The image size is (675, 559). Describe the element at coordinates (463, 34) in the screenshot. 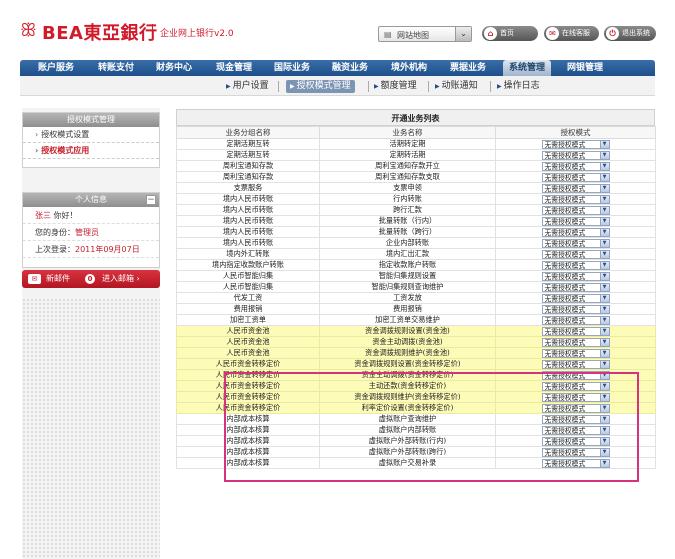

I see `chevron-down-icon: ⌄` at that location.